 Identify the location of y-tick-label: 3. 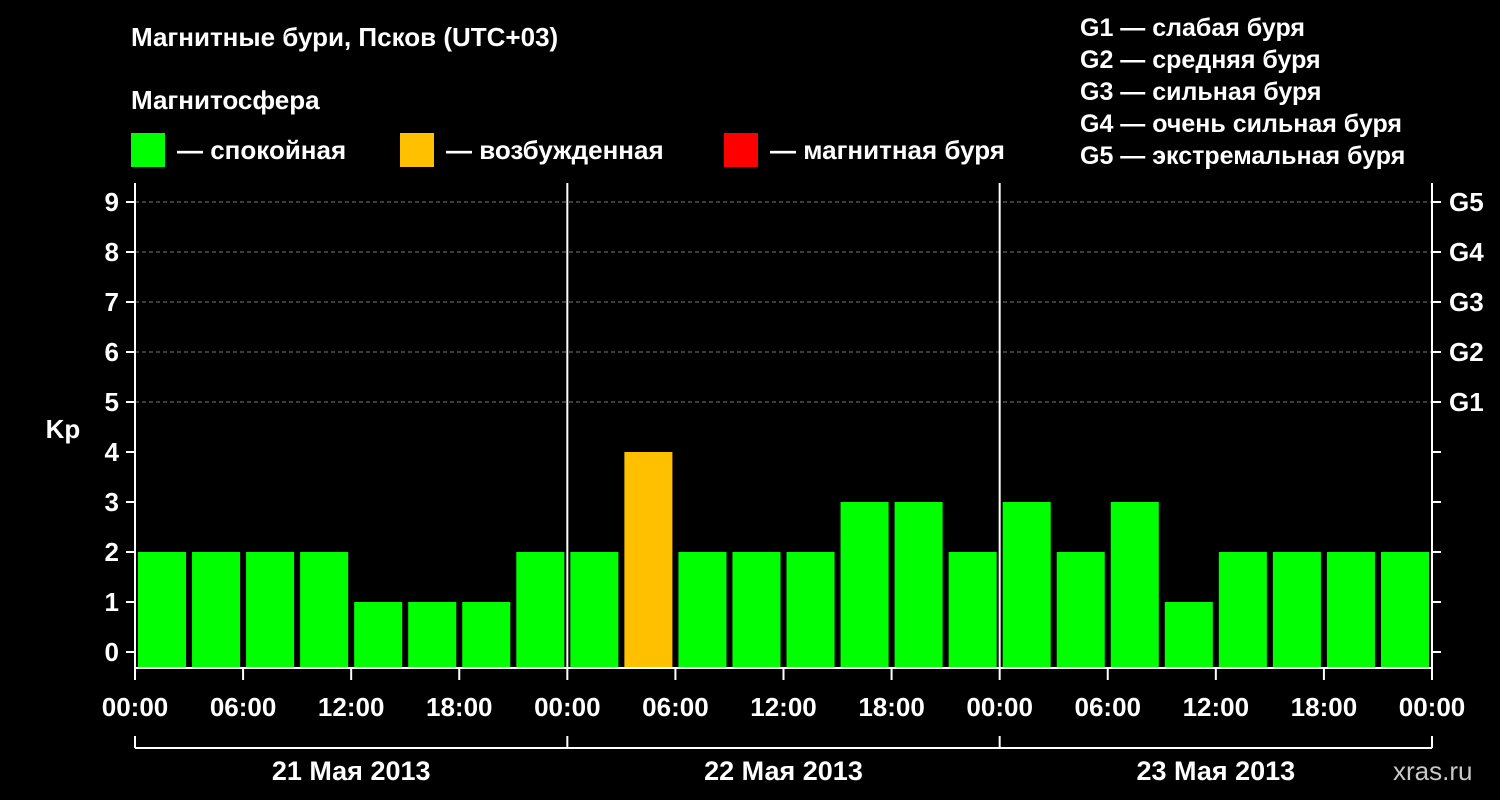
(112, 502).